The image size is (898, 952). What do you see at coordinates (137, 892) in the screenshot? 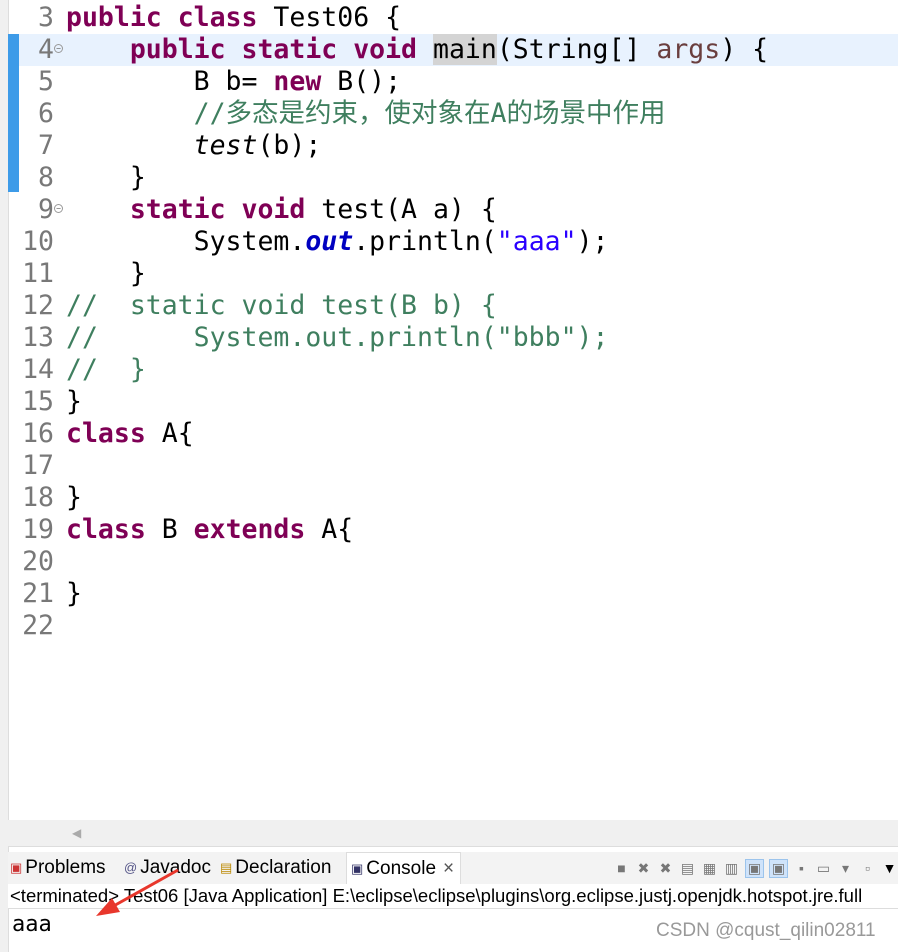
I see `annotation-arrow-icon` at bounding box center [137, 892].